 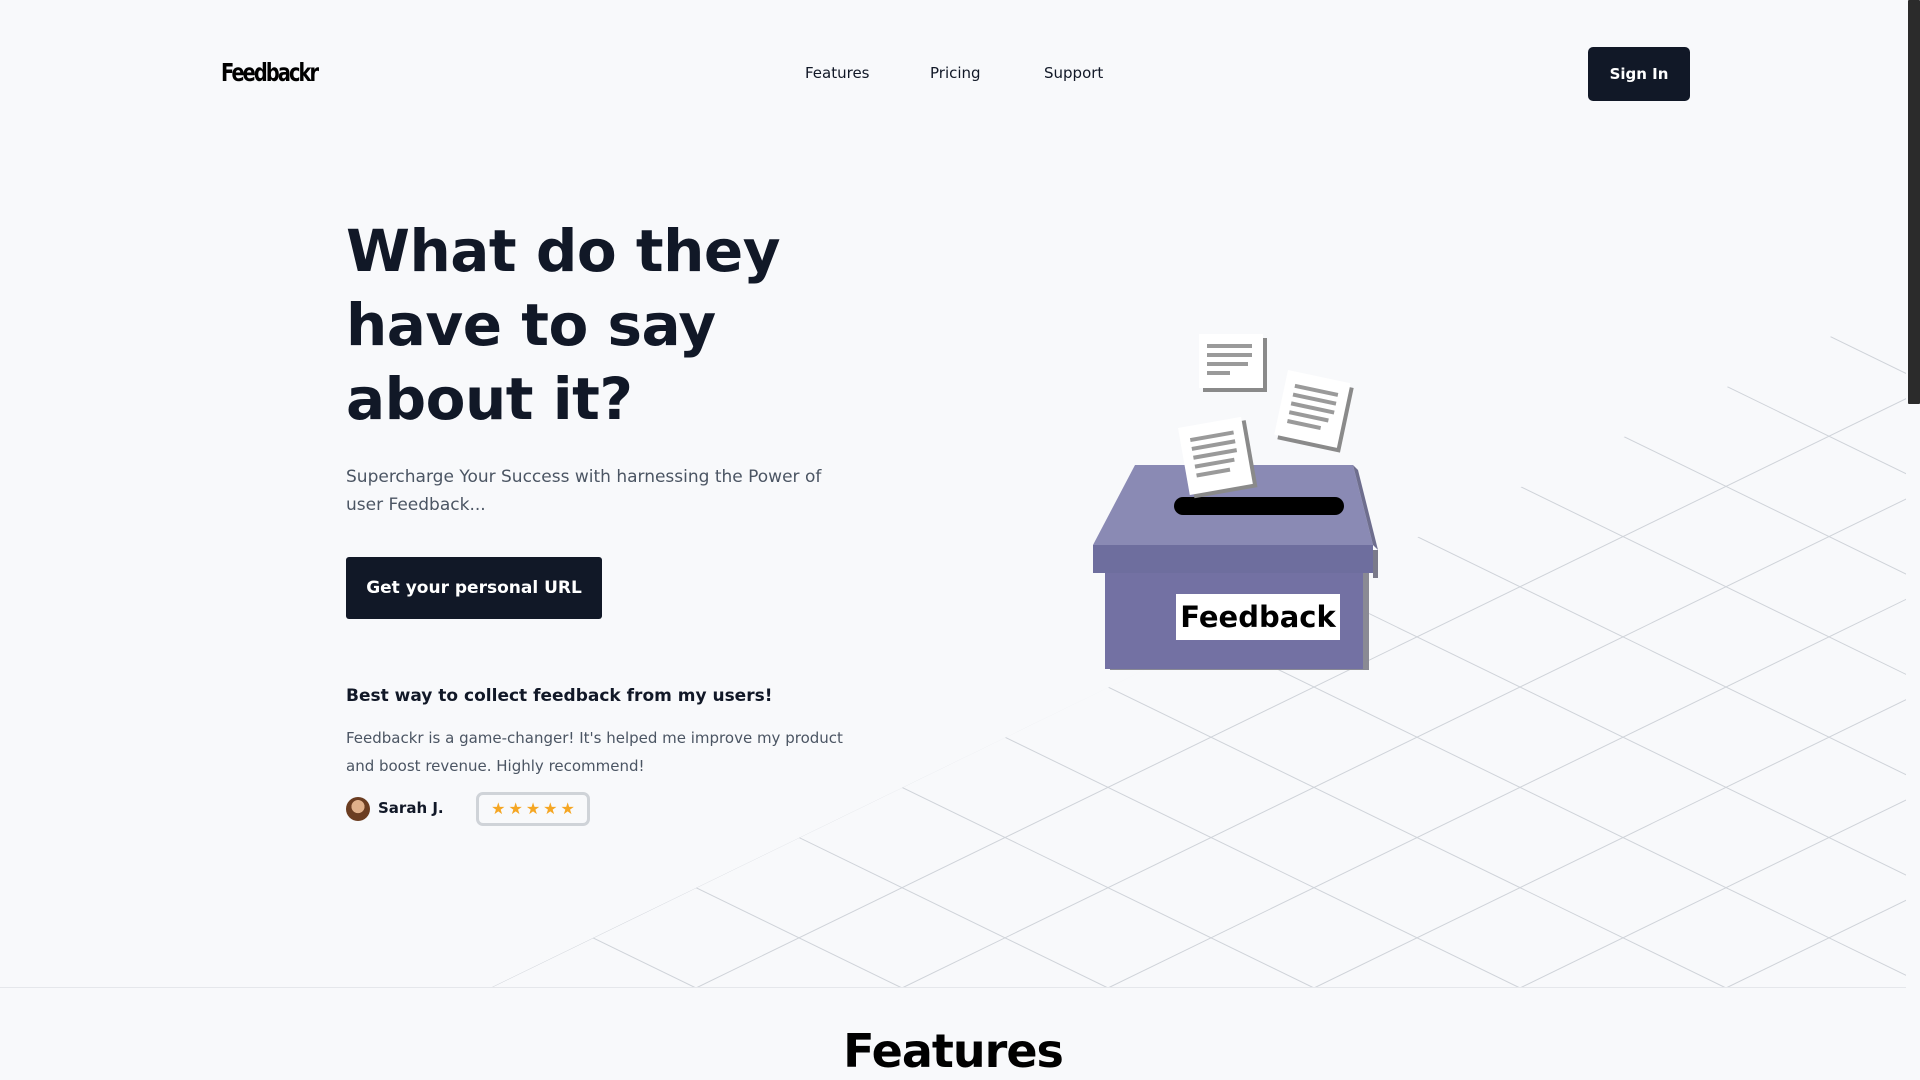 What do you see at coordinates (474, 588) in the screenshot?
I see `get-personal-url-button: Get your personal URL` at bounding box center [474, 588].